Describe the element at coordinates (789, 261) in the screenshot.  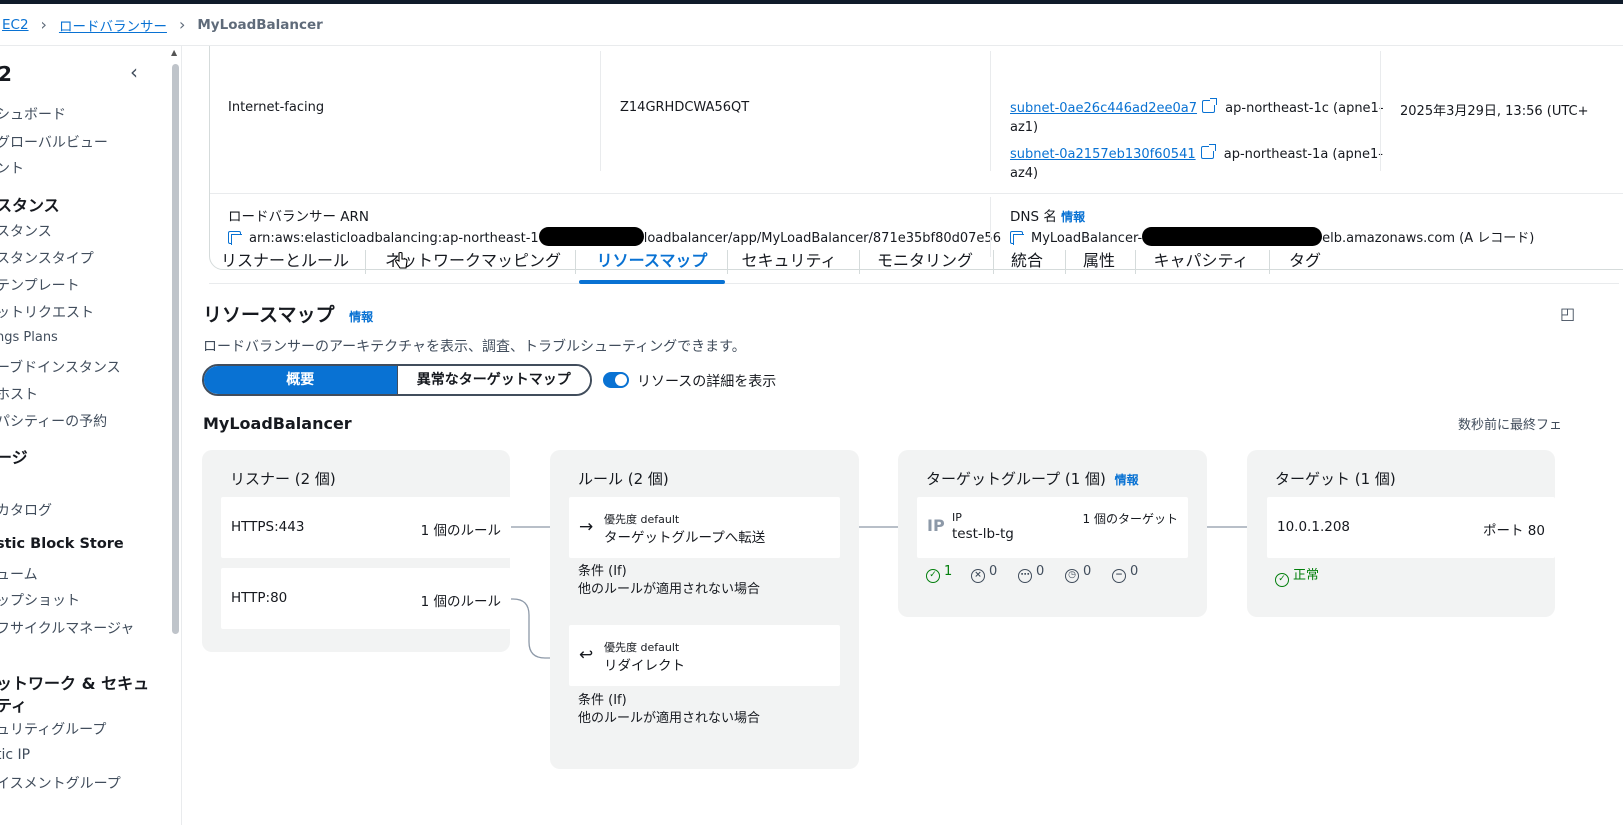
I see `tab-security: セキュリティ` at that location.